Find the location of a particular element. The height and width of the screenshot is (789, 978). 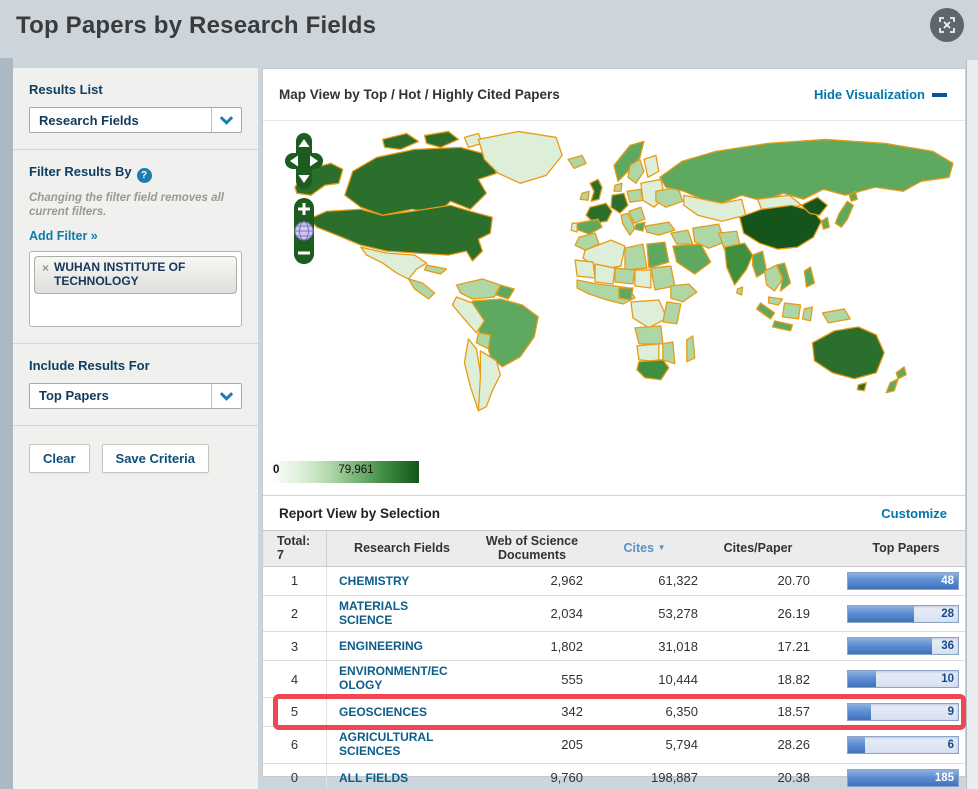

cites-sort-label: Cites is located at coordinates (639, 548).